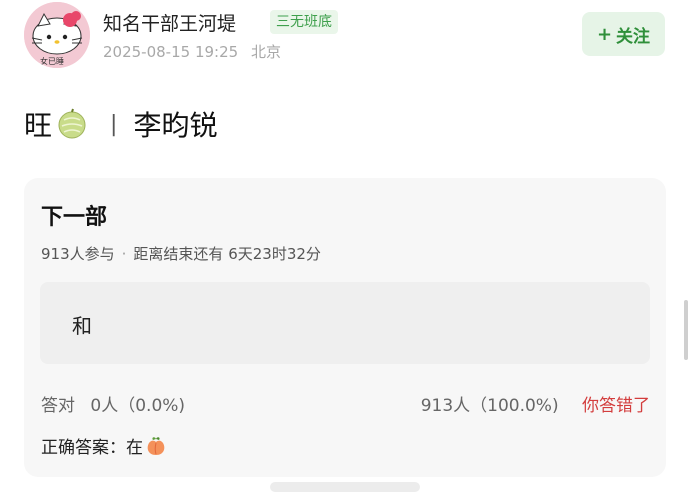 This screenshot has height=495, width=690. Describe the element at coordinates (633, 36) in the screenshot. I see `follow-button-label: 关注` at that location.